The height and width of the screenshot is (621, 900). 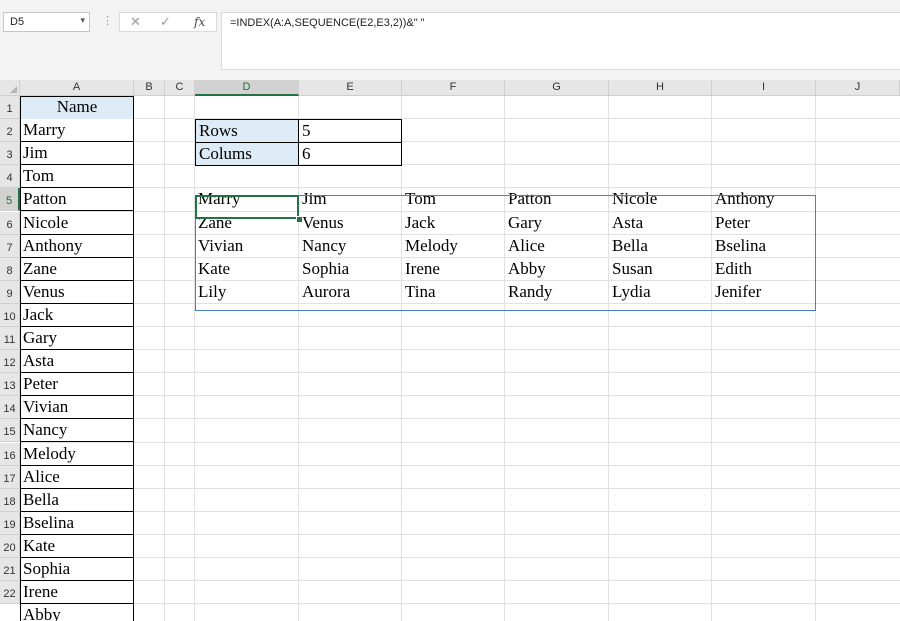 I want to click on column-header-h: H, so click(x=660, y=88).